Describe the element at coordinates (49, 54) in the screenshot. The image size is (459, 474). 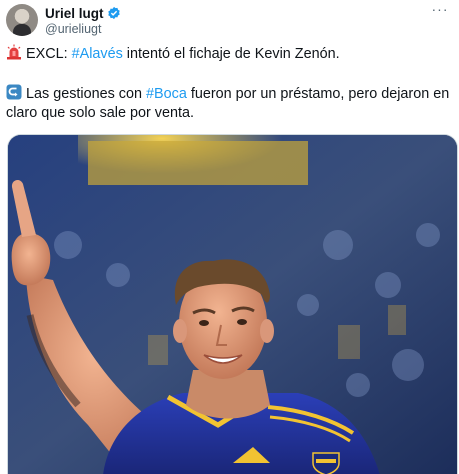
I see `text-prefix: EXCL:` at that location.